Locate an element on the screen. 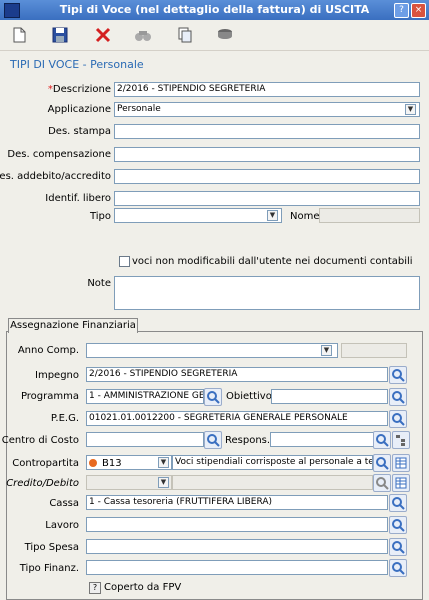  des-stampa-field is located at coordinates (267, 131).